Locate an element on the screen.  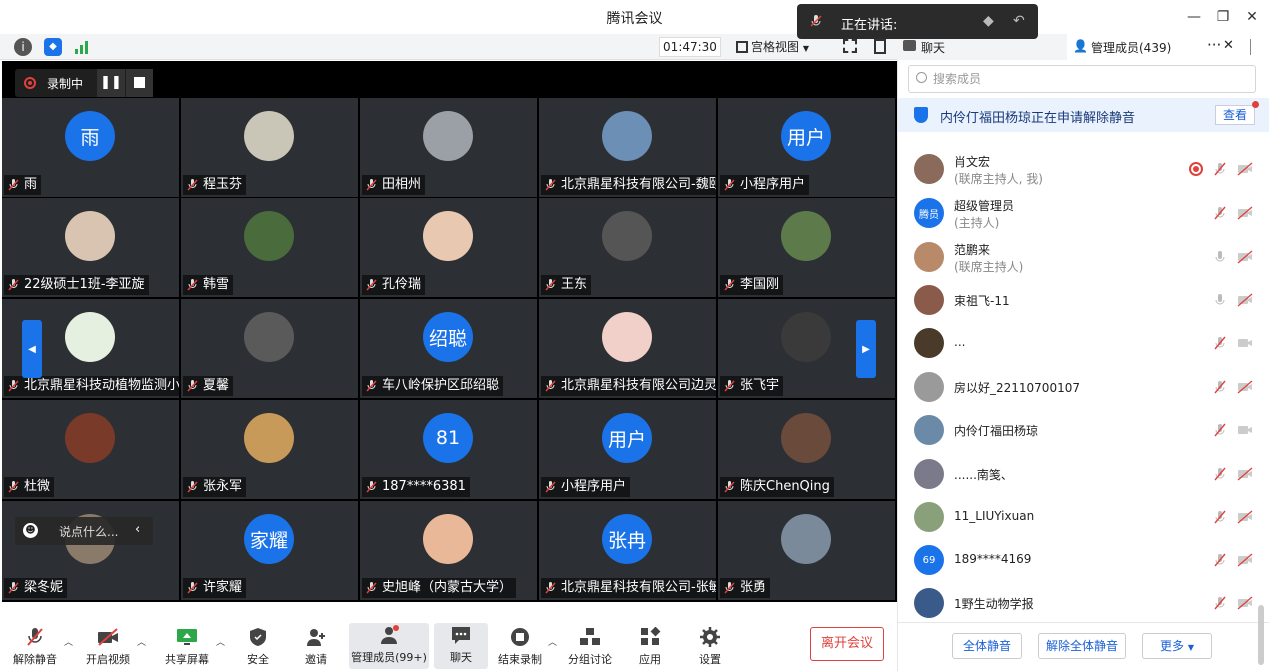
member-row: 束祖飞-11 is located at coordinates (1083, 299).